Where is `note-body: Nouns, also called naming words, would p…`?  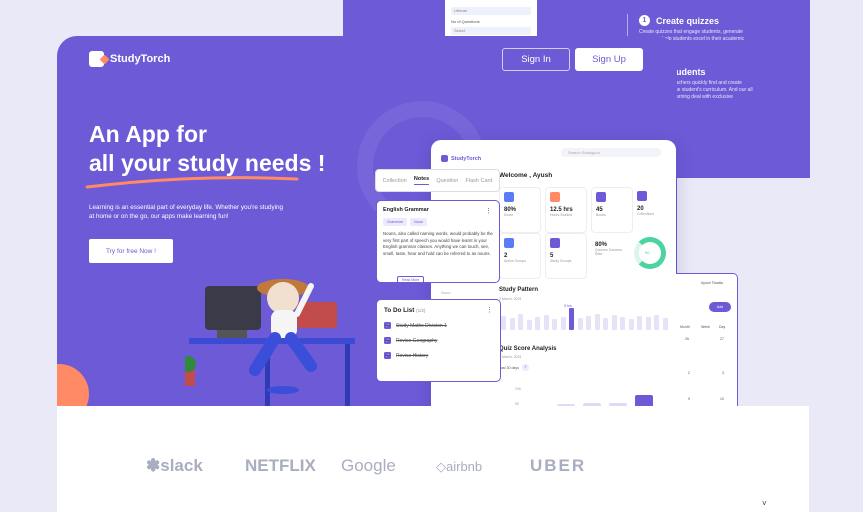 note-body: Nouns, also called naming words, would p… is located at coordinates (438, 243).